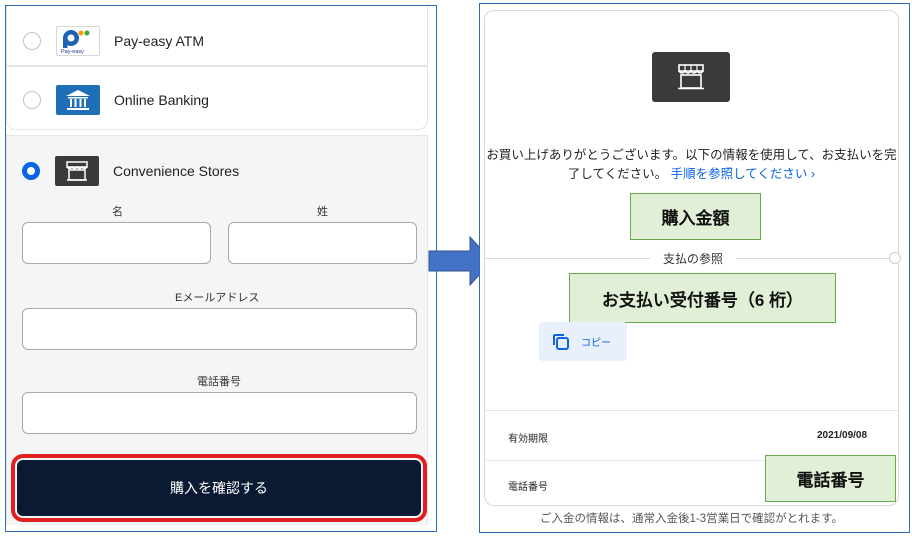 This screenshot has height=537, width=912. What do you see at coordinates (217, 98) in the screenshot?
I see `payment-option-banking: Online Banking` at bounding box center [217, 98].